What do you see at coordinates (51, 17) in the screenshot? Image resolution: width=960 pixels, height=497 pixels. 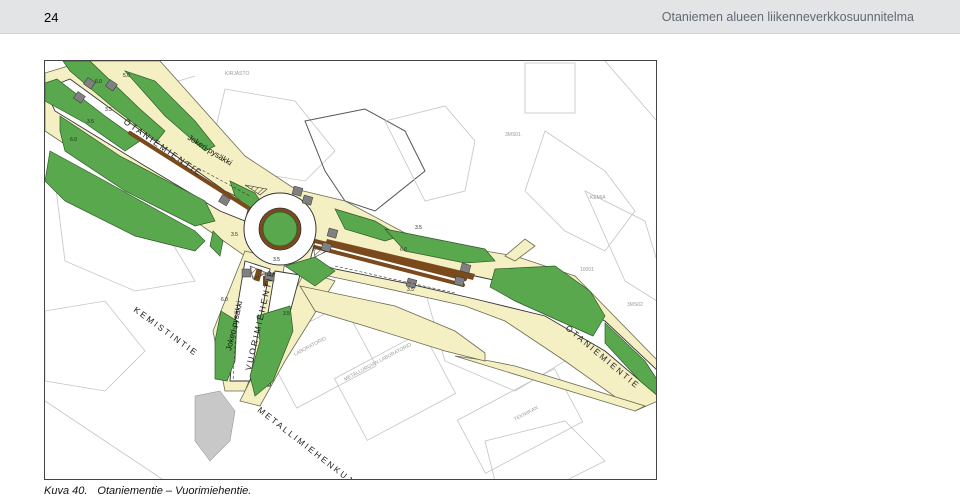 I see `page-number: 24` at bounding box center [51, 17].